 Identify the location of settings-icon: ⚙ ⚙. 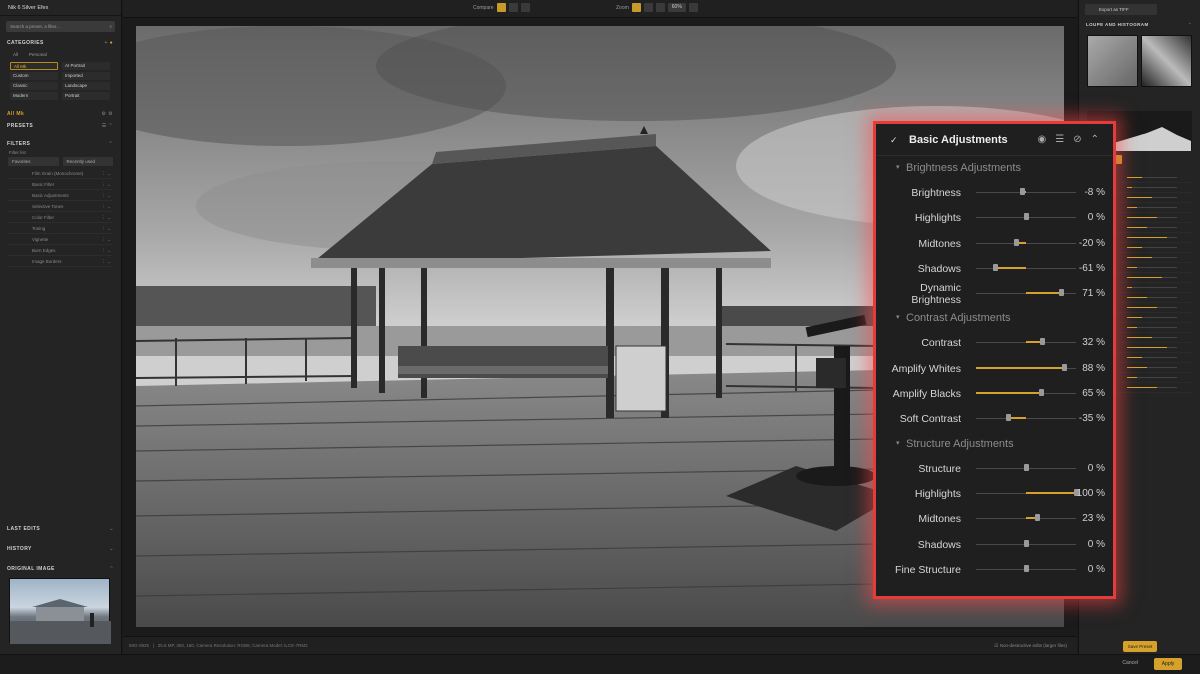
(107, 114).